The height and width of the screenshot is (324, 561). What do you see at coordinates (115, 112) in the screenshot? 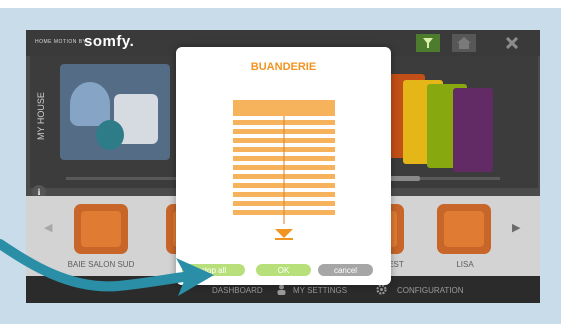
I see `house-picture` at bounding box center [115, 112].